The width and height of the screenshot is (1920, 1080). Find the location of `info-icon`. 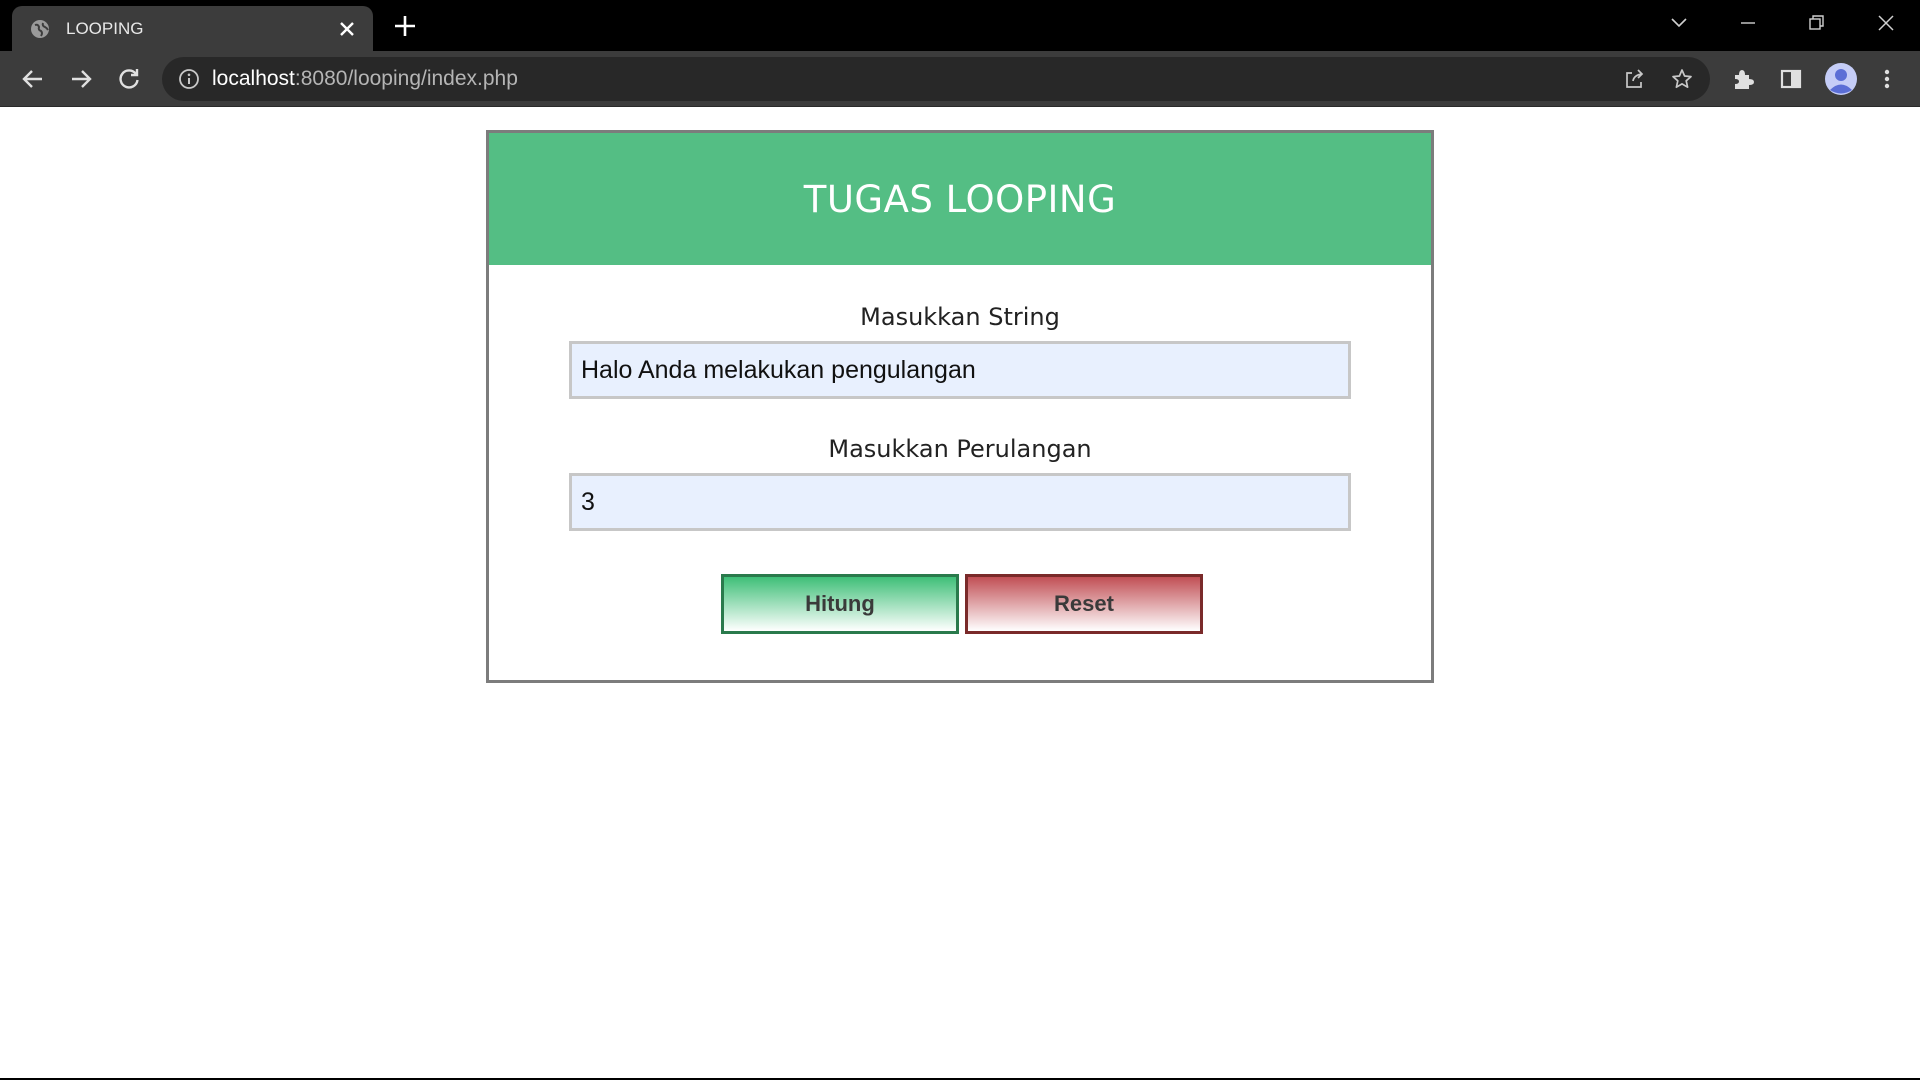

info-icon is located at coordinates (189, 79).